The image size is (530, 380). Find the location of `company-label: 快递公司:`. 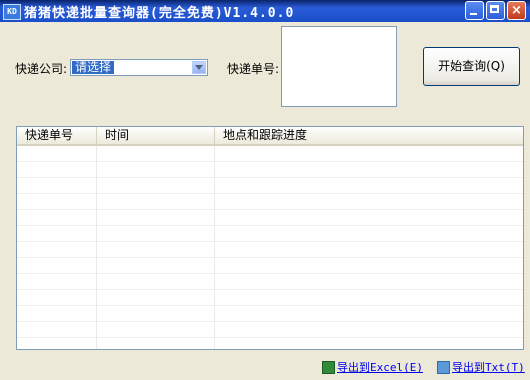

company-label: 快递公司: is located at coordinates (41, 69).